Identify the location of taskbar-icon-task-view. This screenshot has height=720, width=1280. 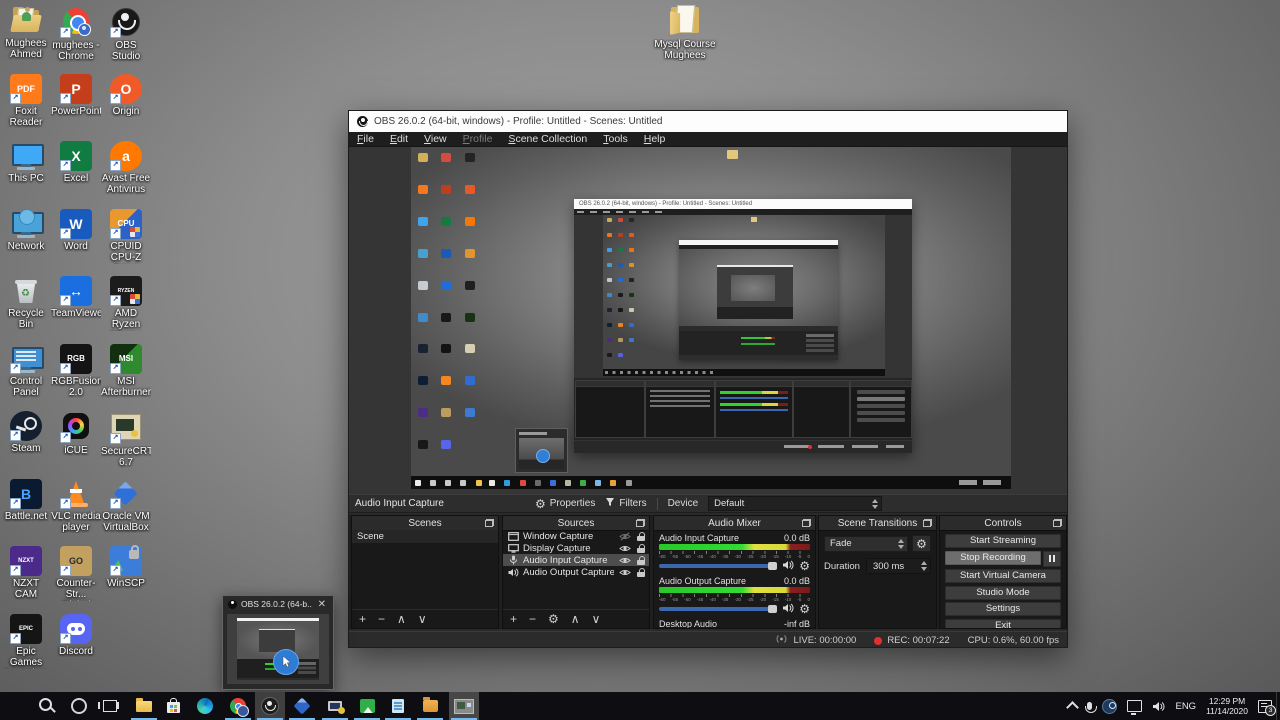
(110, 706).